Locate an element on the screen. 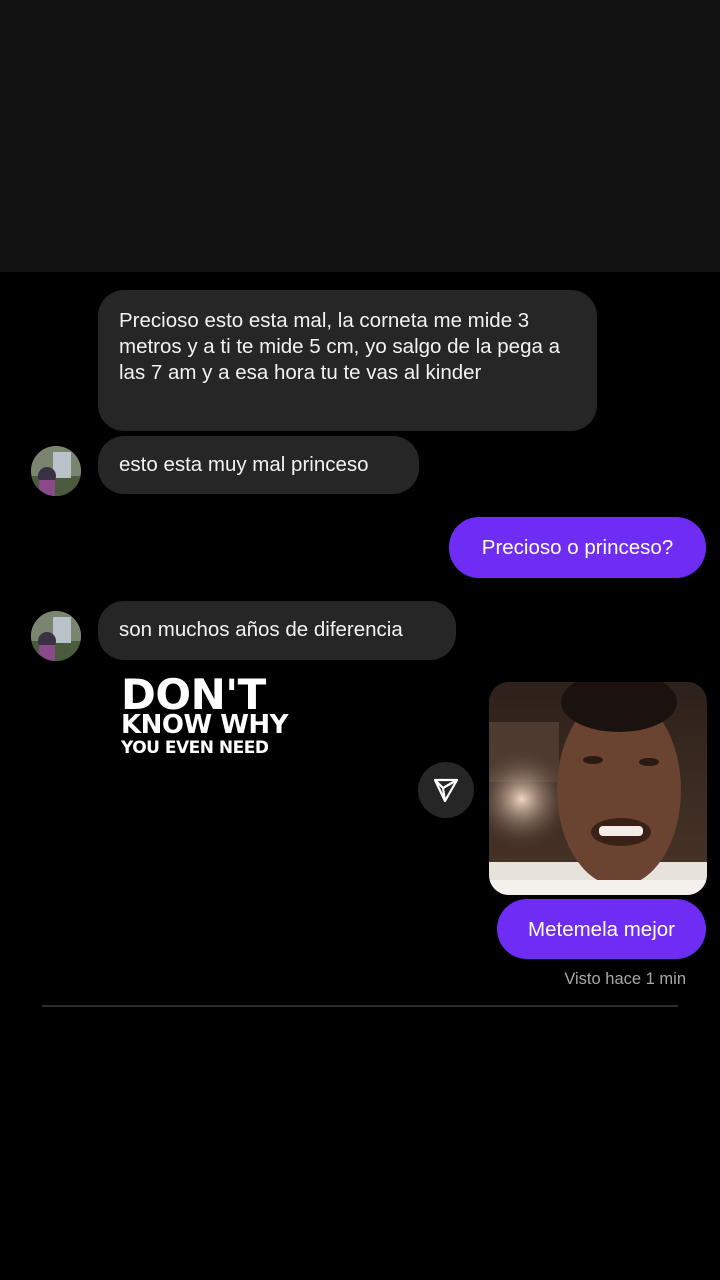  message-bubble-incoming: son muchos años de diferencia is located at coordinates (277, 630).